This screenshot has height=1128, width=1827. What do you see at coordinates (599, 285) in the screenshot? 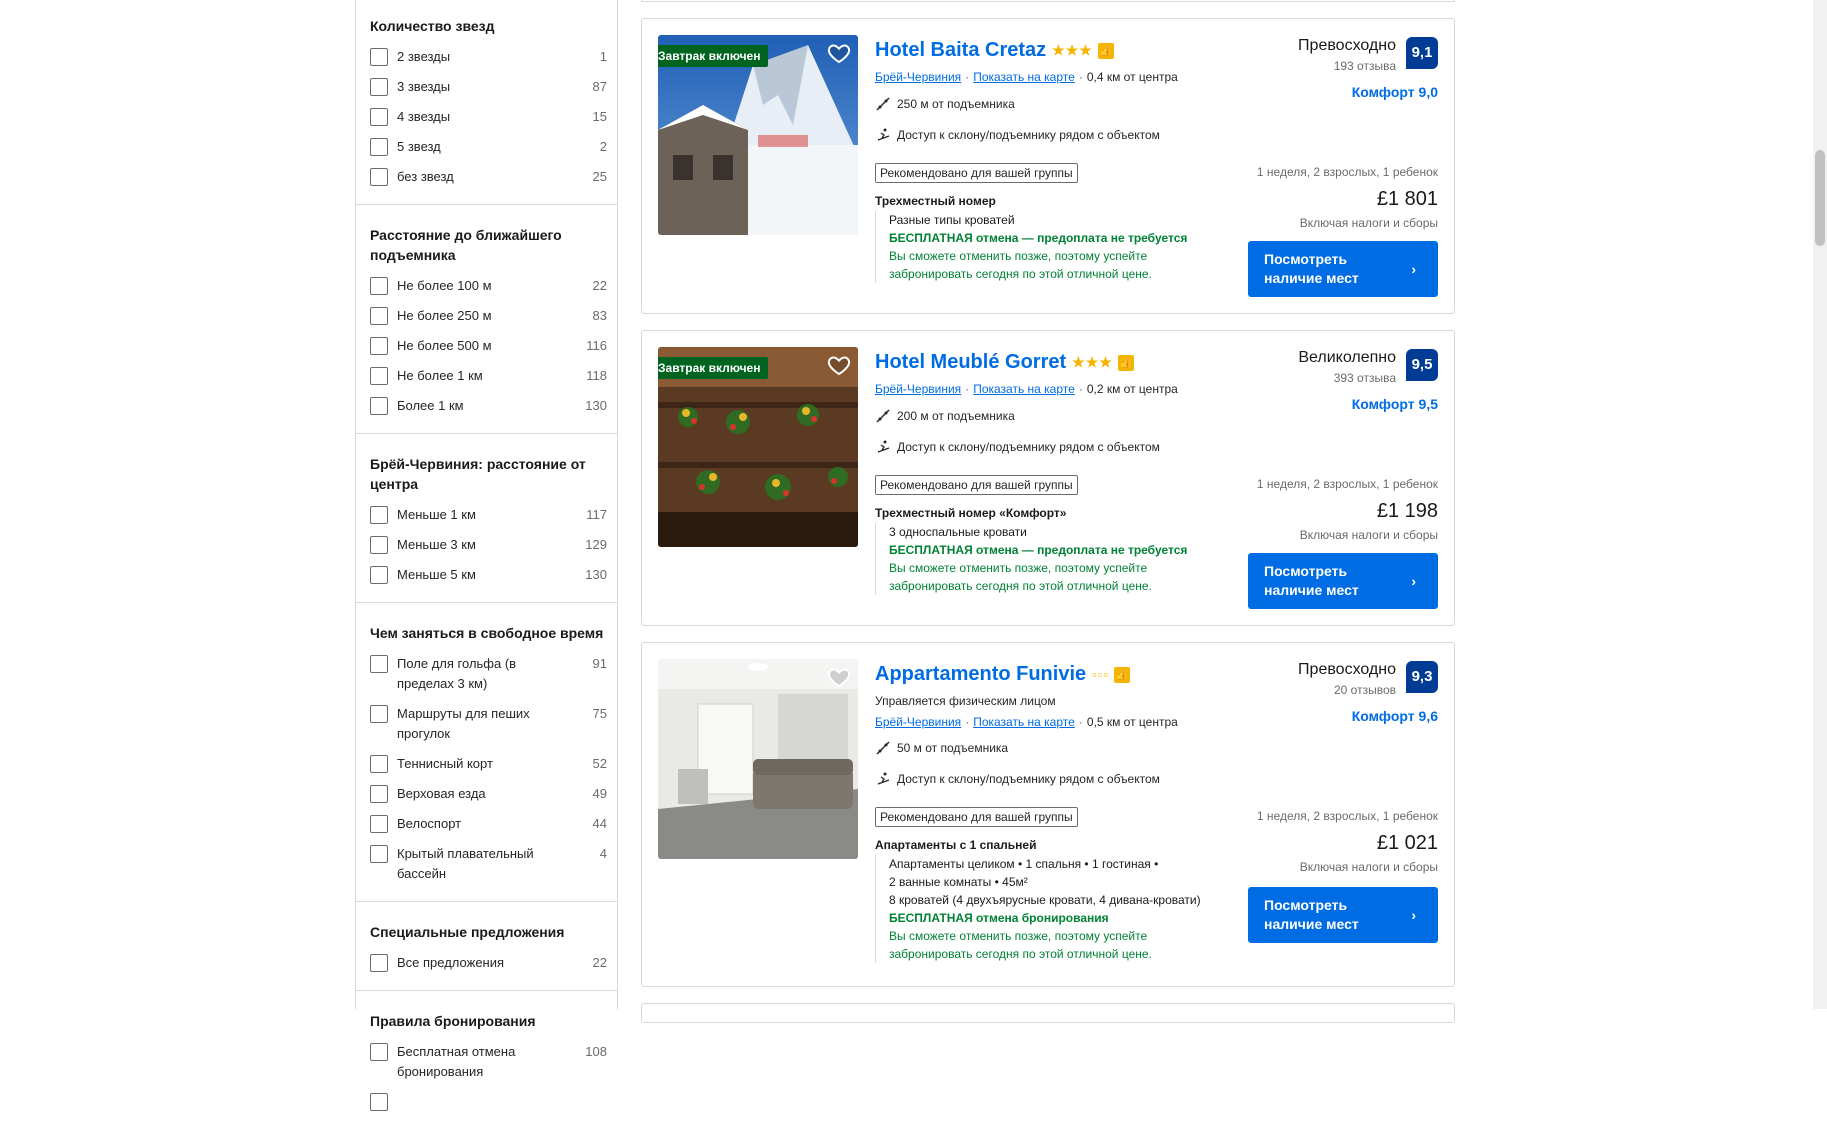
I see `filter-count: 22` at bounding box center [599, 285].